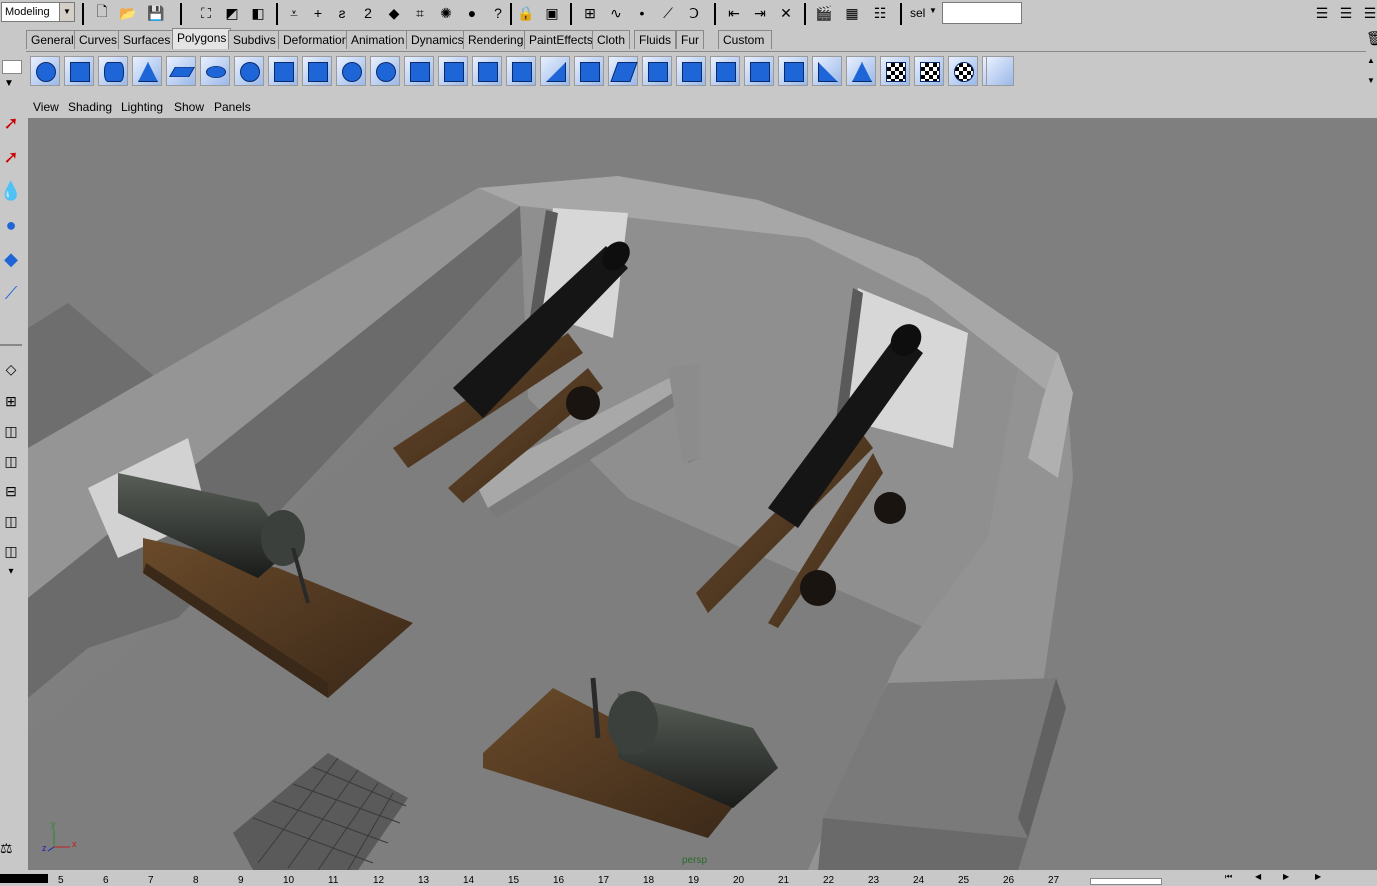 Image resolution: width=1377 pixels, height=886 pixels. Describe the element at coordinates (472, 13) in the screenshot. I see `select-rendering-icon: ●` at that location.